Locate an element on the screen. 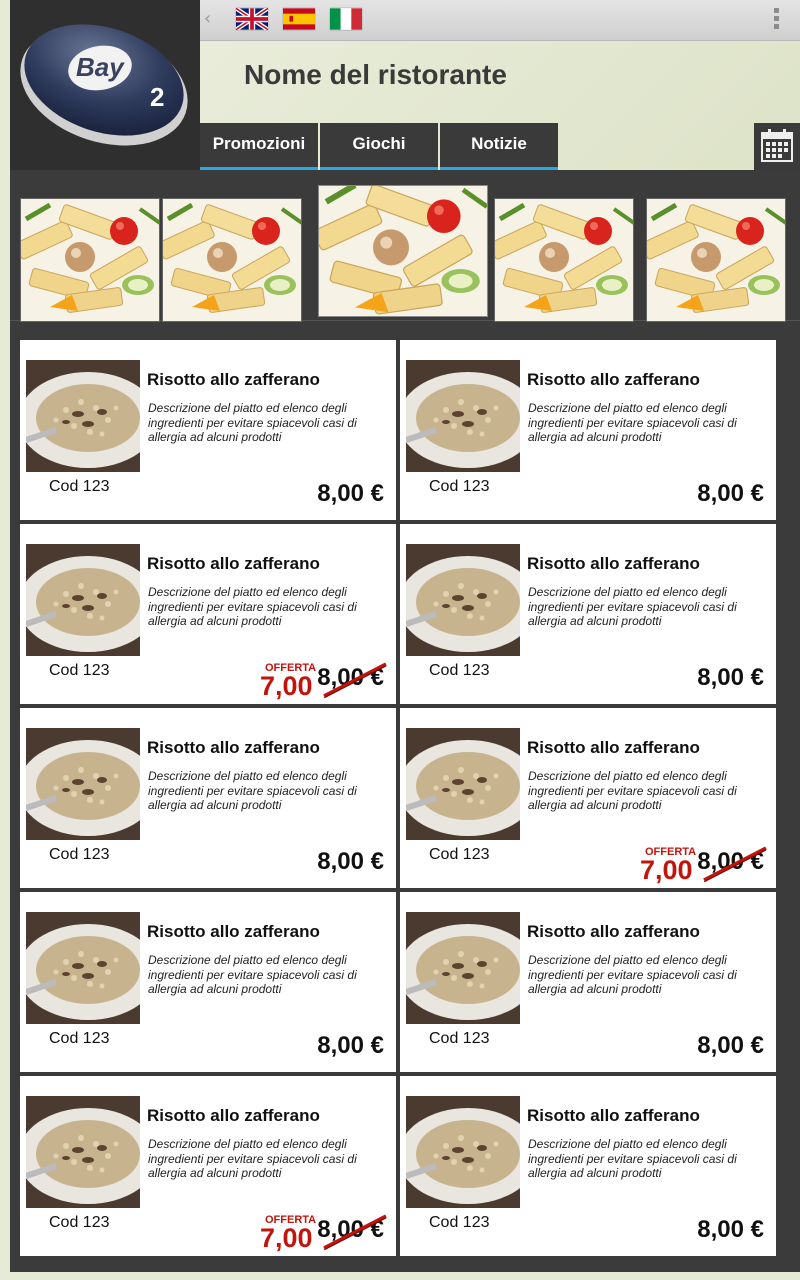 This screenshot has width=800, height=1280. svg-text: Bay is located at coordinates (100, 67).